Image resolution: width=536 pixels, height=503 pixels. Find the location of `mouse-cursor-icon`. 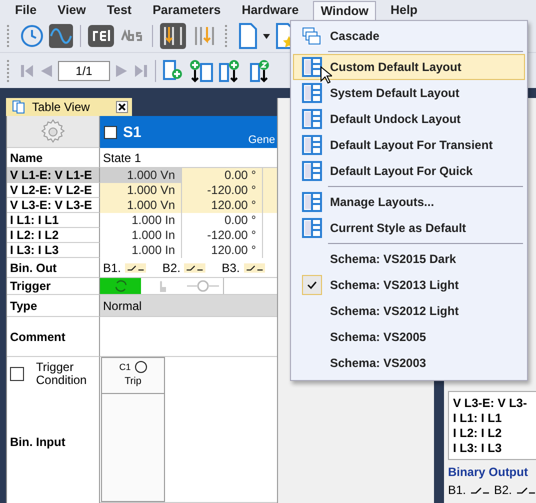

mouse-cursor-icon is located at coordinates (326, 75).